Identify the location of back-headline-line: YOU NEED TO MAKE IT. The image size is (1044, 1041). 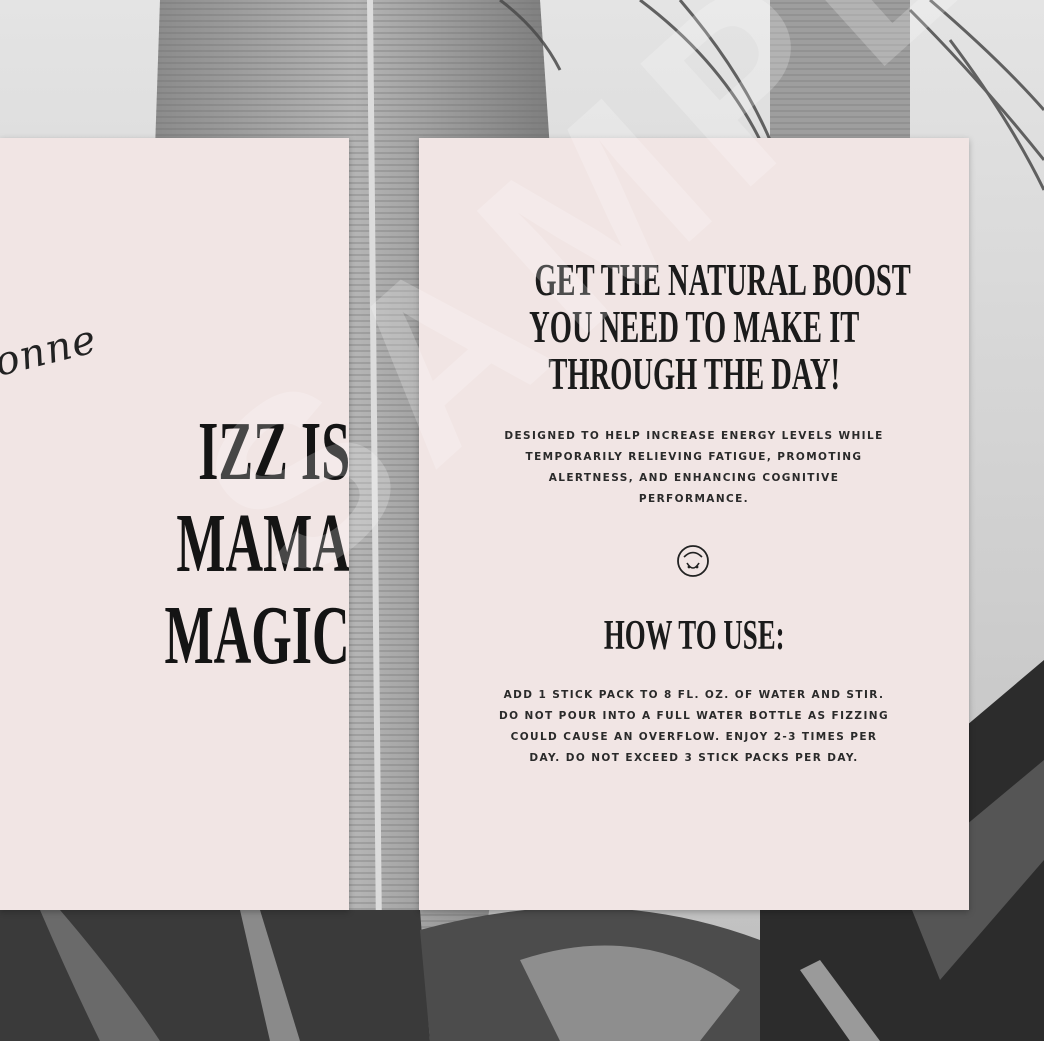
(694, 326).